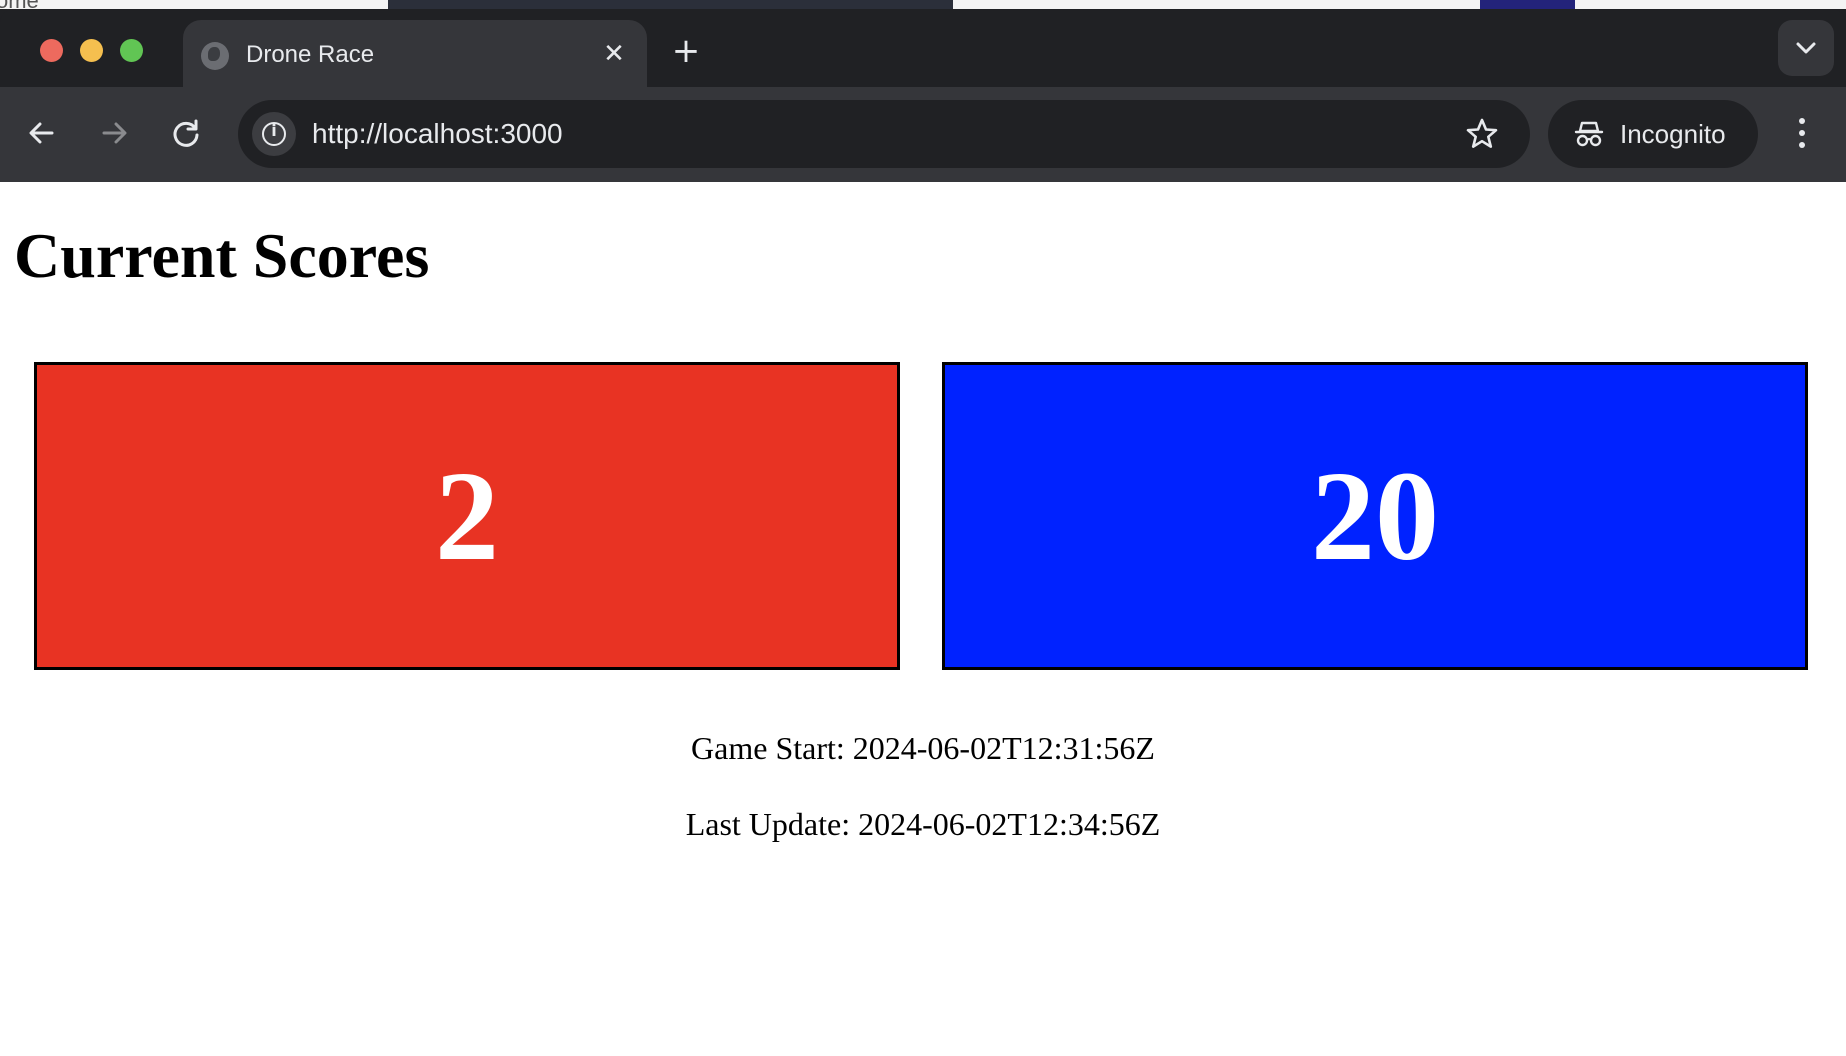 Image resolution: width=1846 pixels, height=1056 pixels. What do you see at coordinates (614, 54) in the screenshot?
I see `close-icon: ✕` at bounding box center [614, 54].